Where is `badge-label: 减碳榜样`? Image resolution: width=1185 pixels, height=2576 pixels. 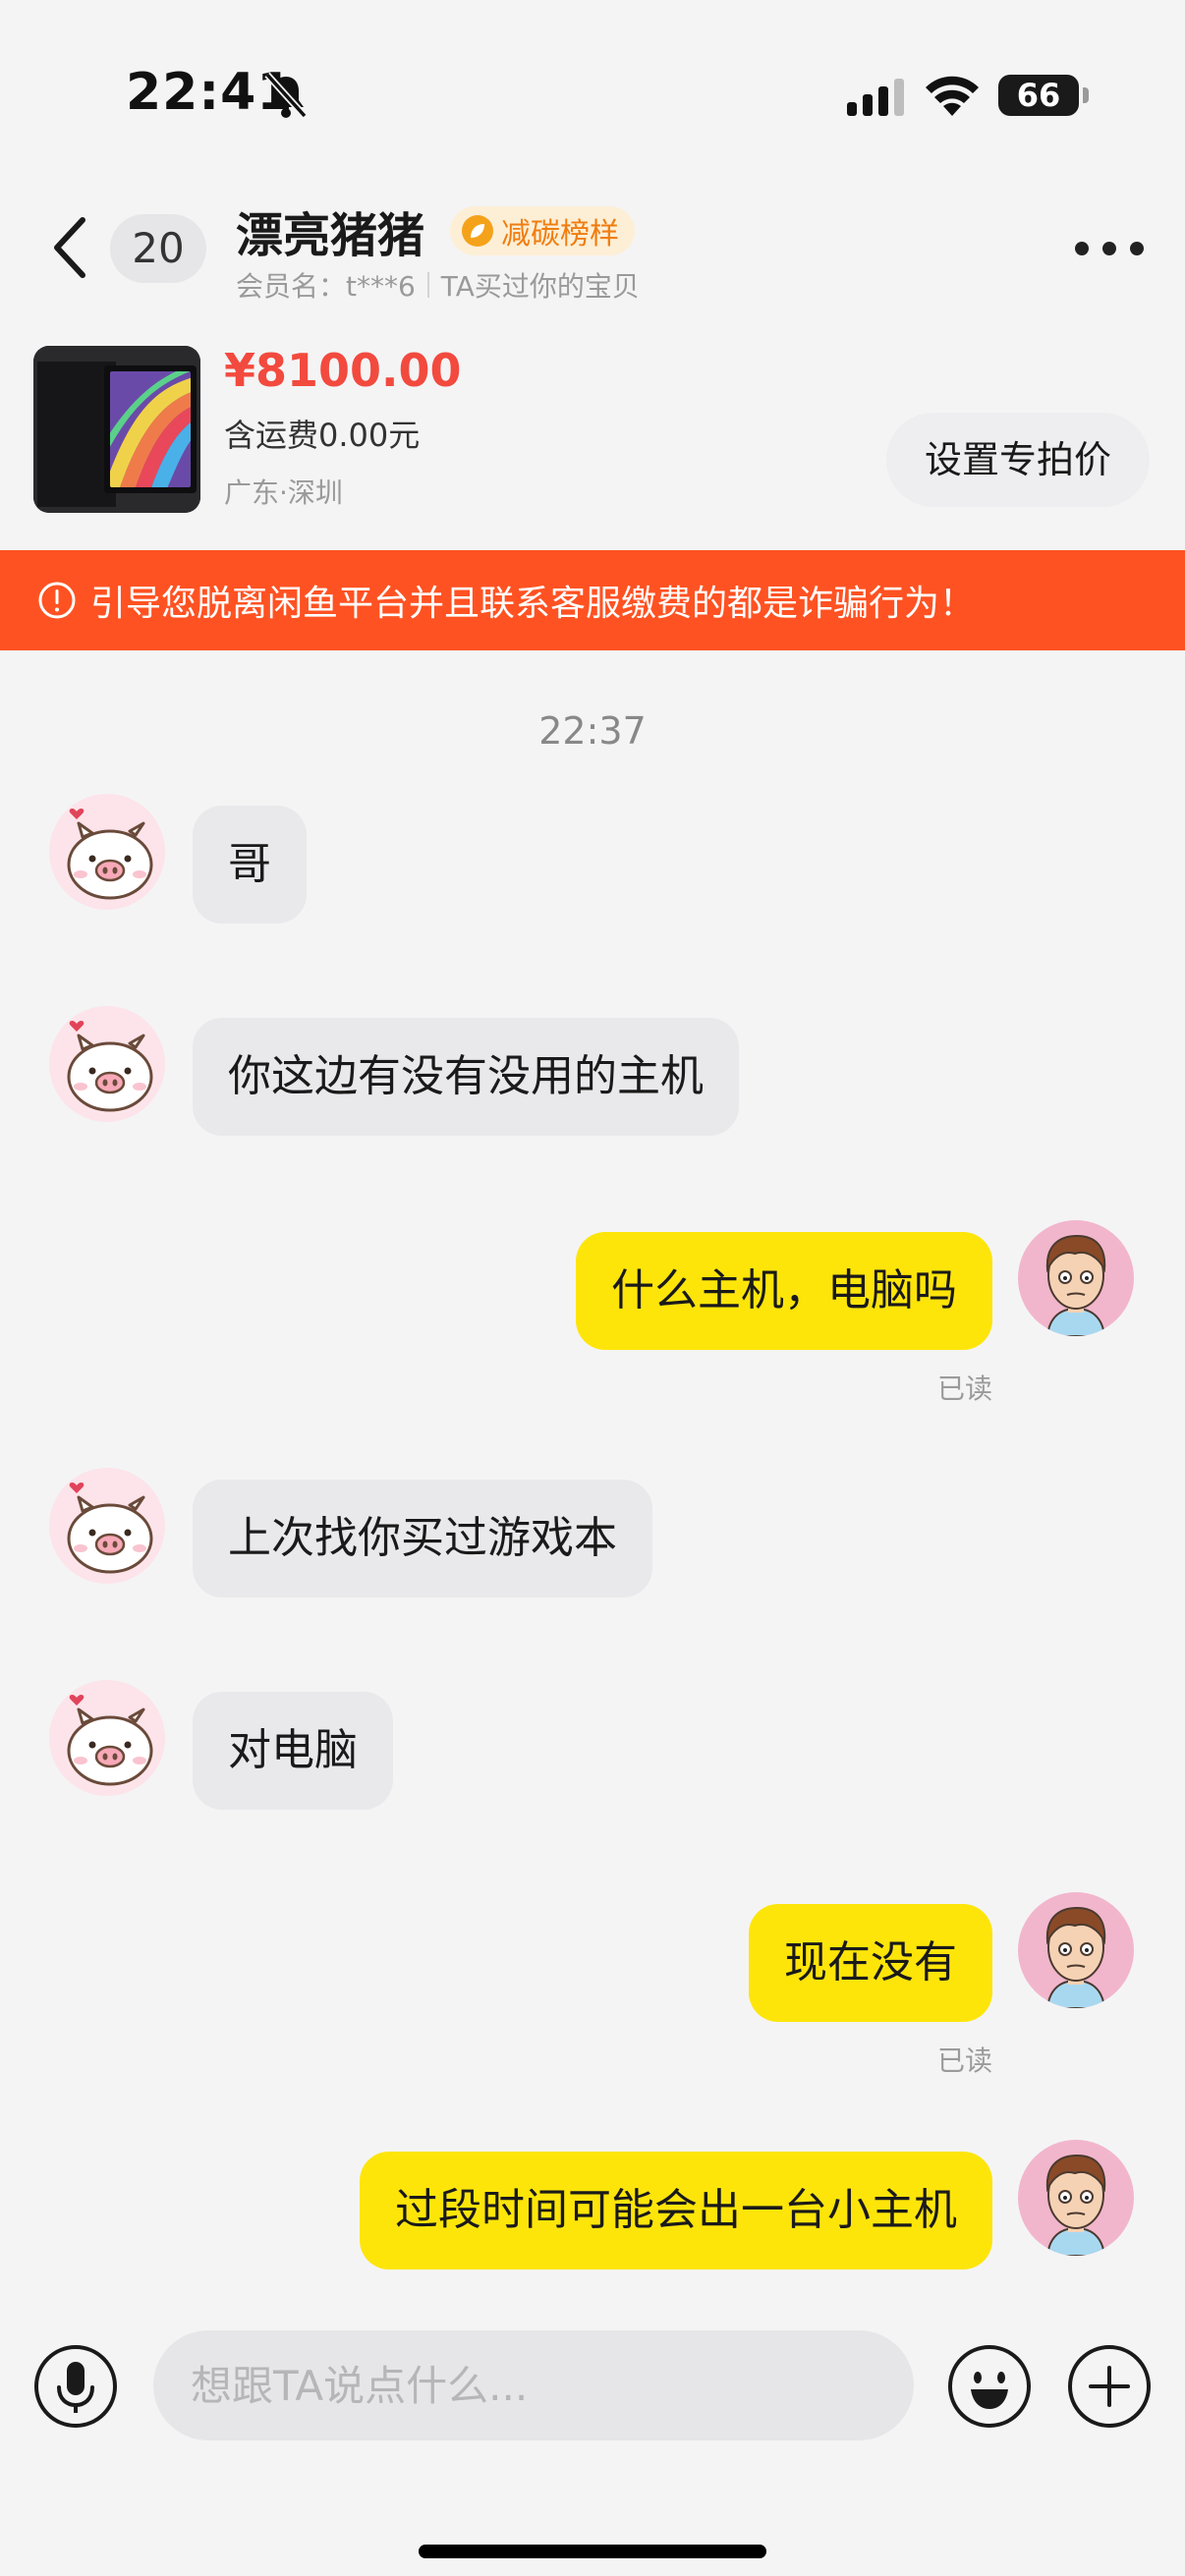 badge-label: 减碳榜样 is located at coordinates (560, 234).